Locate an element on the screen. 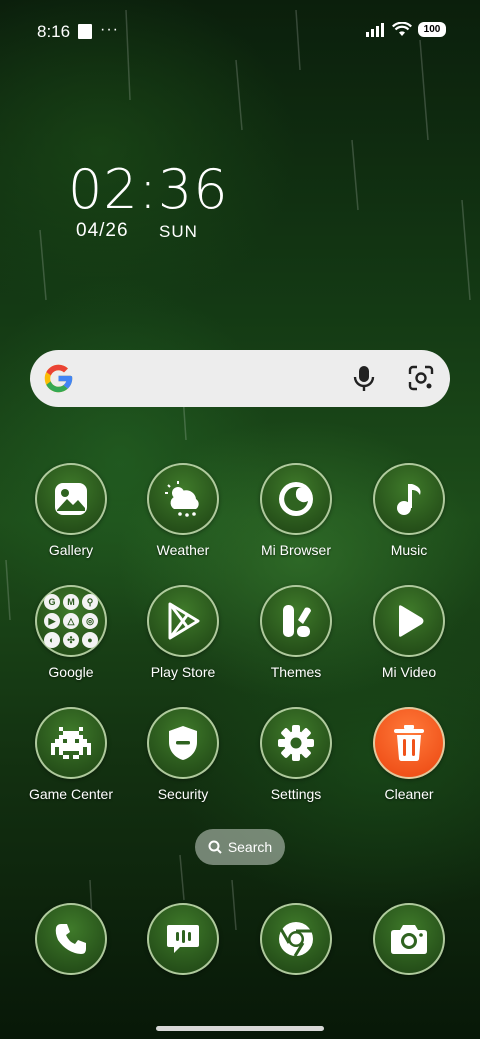 The image size is (480, 1039). folder-app-icon: △ is located at coordinates (71, 621).